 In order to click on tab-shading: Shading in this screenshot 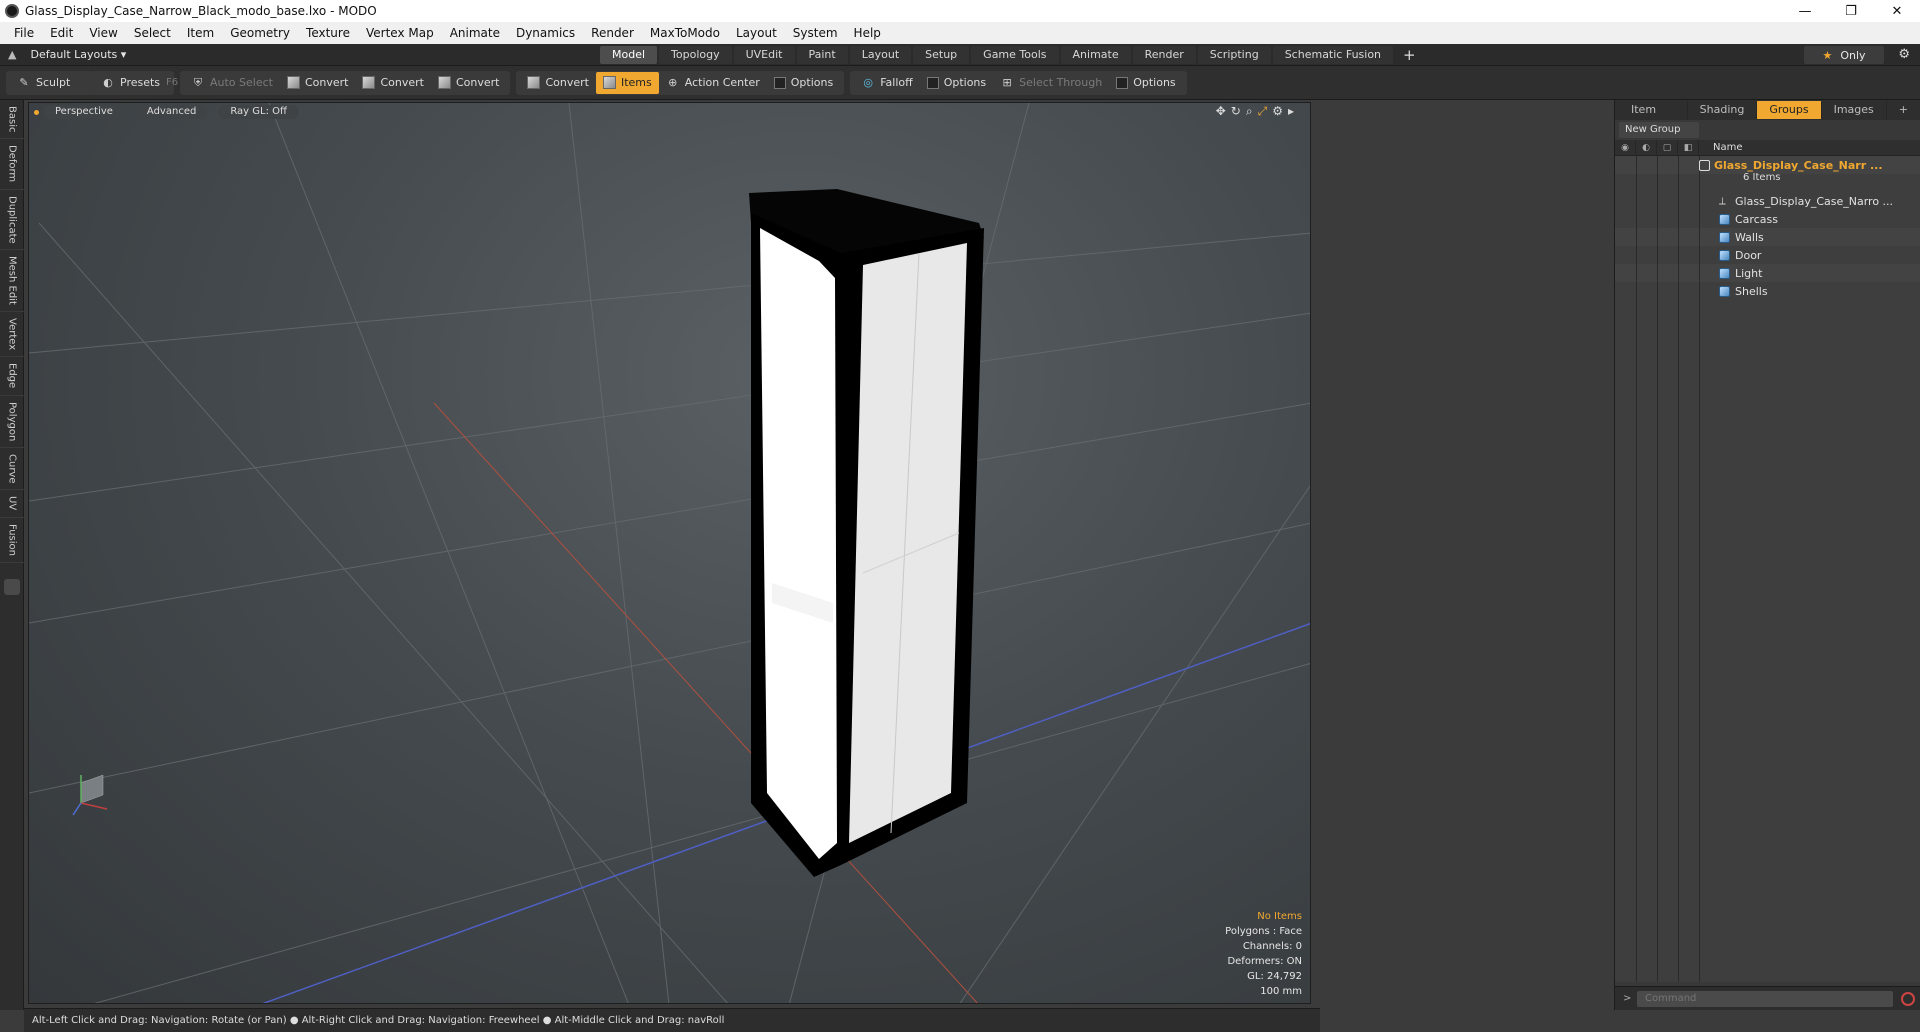, I will do `click(1723, 110)`.